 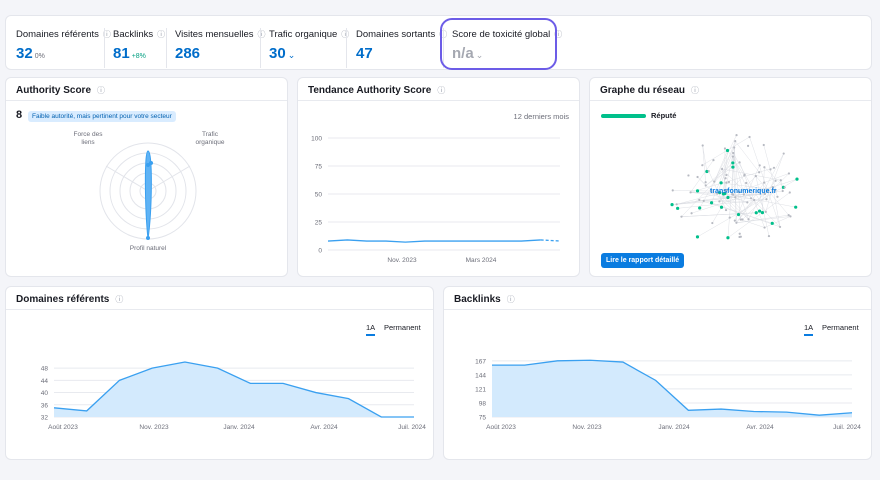 I want to click on metric-visites: Visites mensuelles ⓘ 286, so click(x=220, y=45).